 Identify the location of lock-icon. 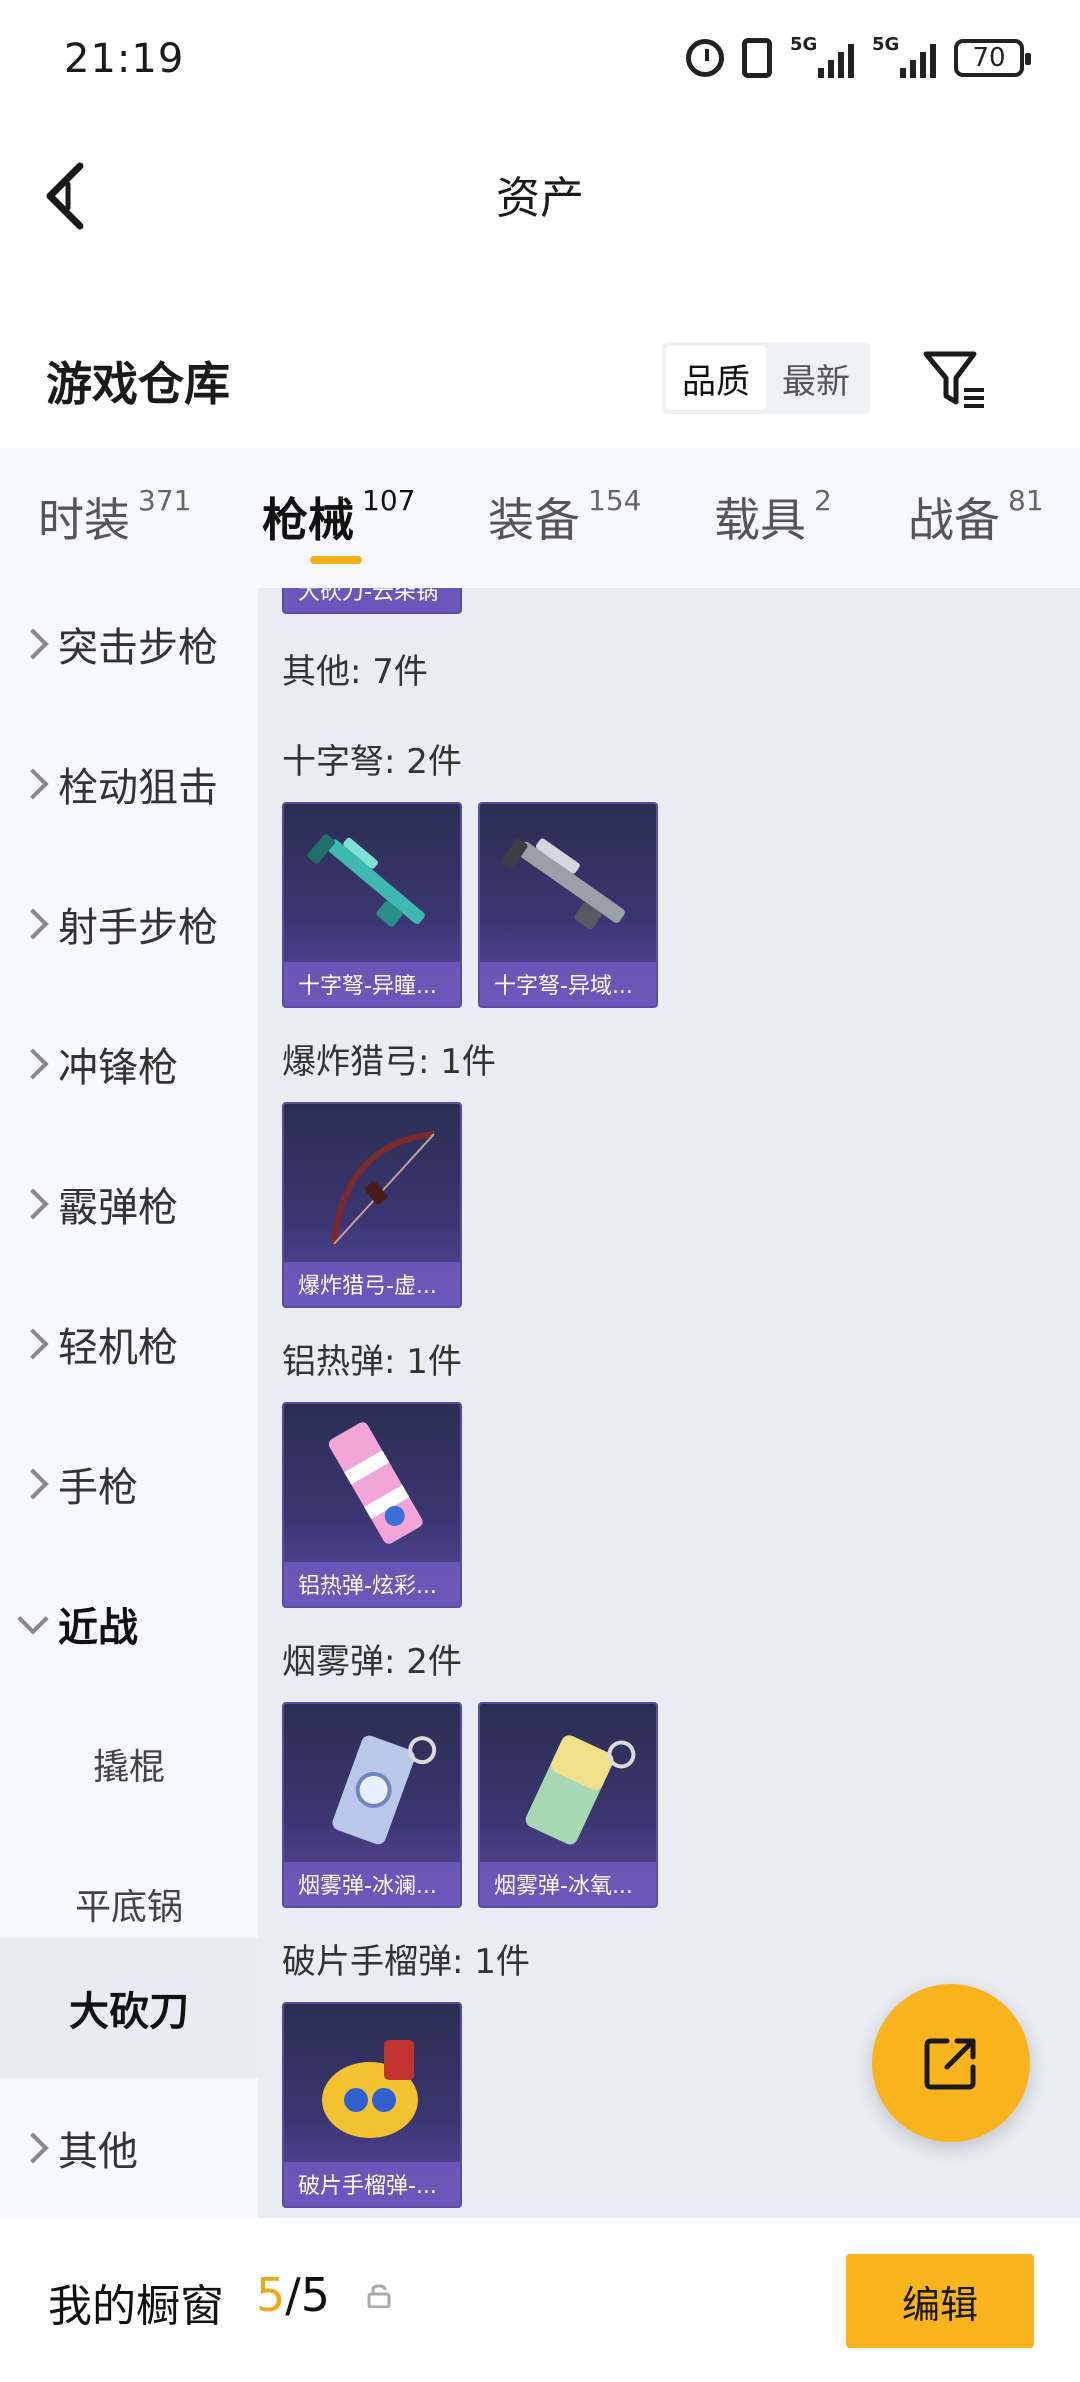
(379, 2296).